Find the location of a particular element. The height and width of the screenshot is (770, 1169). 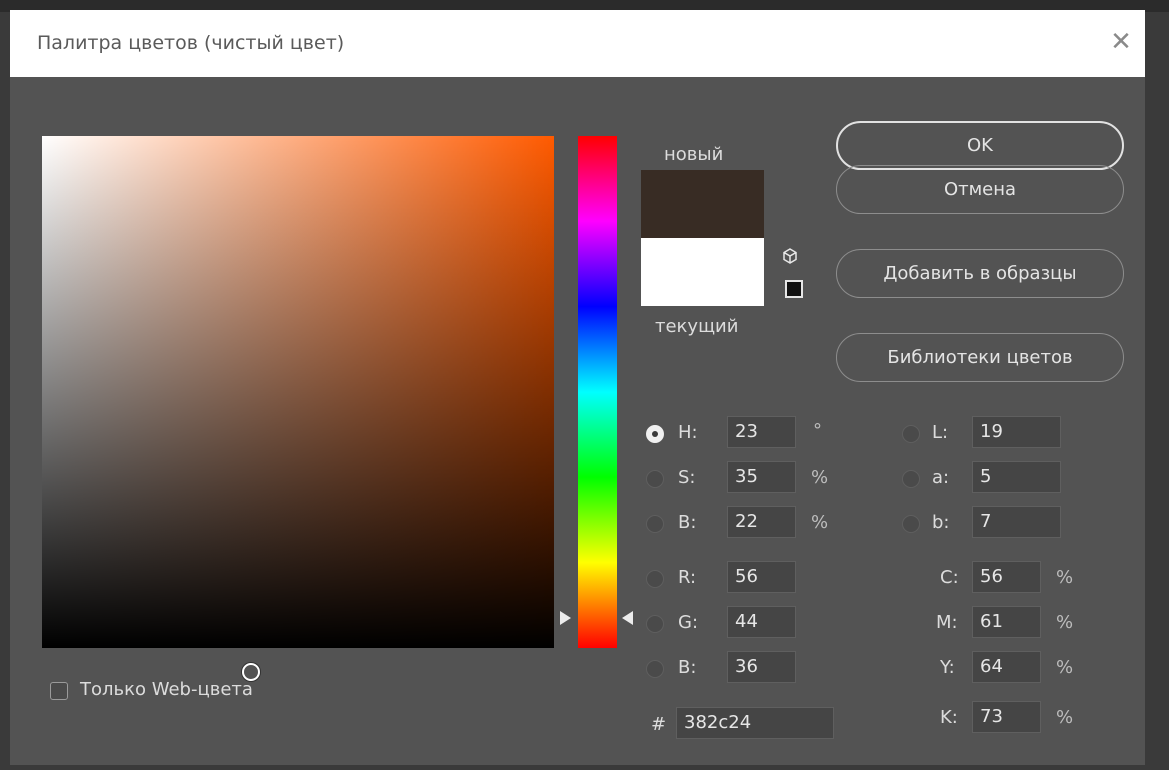

label-hex: # is located at coordinates (659, 724).